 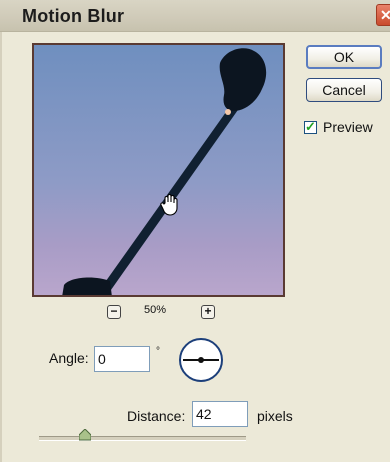 I want to click on preview-checkbox-row: ✓ Preview, so click(x=338, y=127).